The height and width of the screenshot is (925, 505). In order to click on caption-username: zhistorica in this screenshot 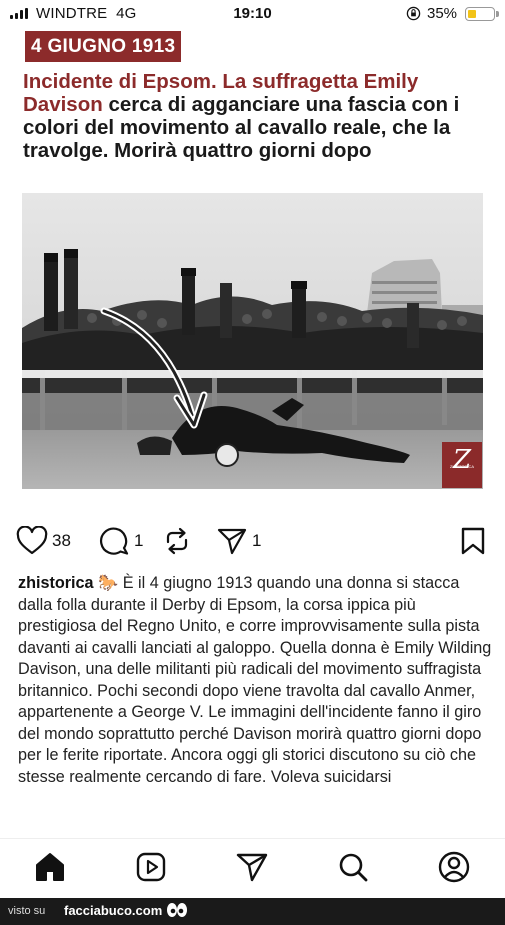, I will do `click(56, 583)`.